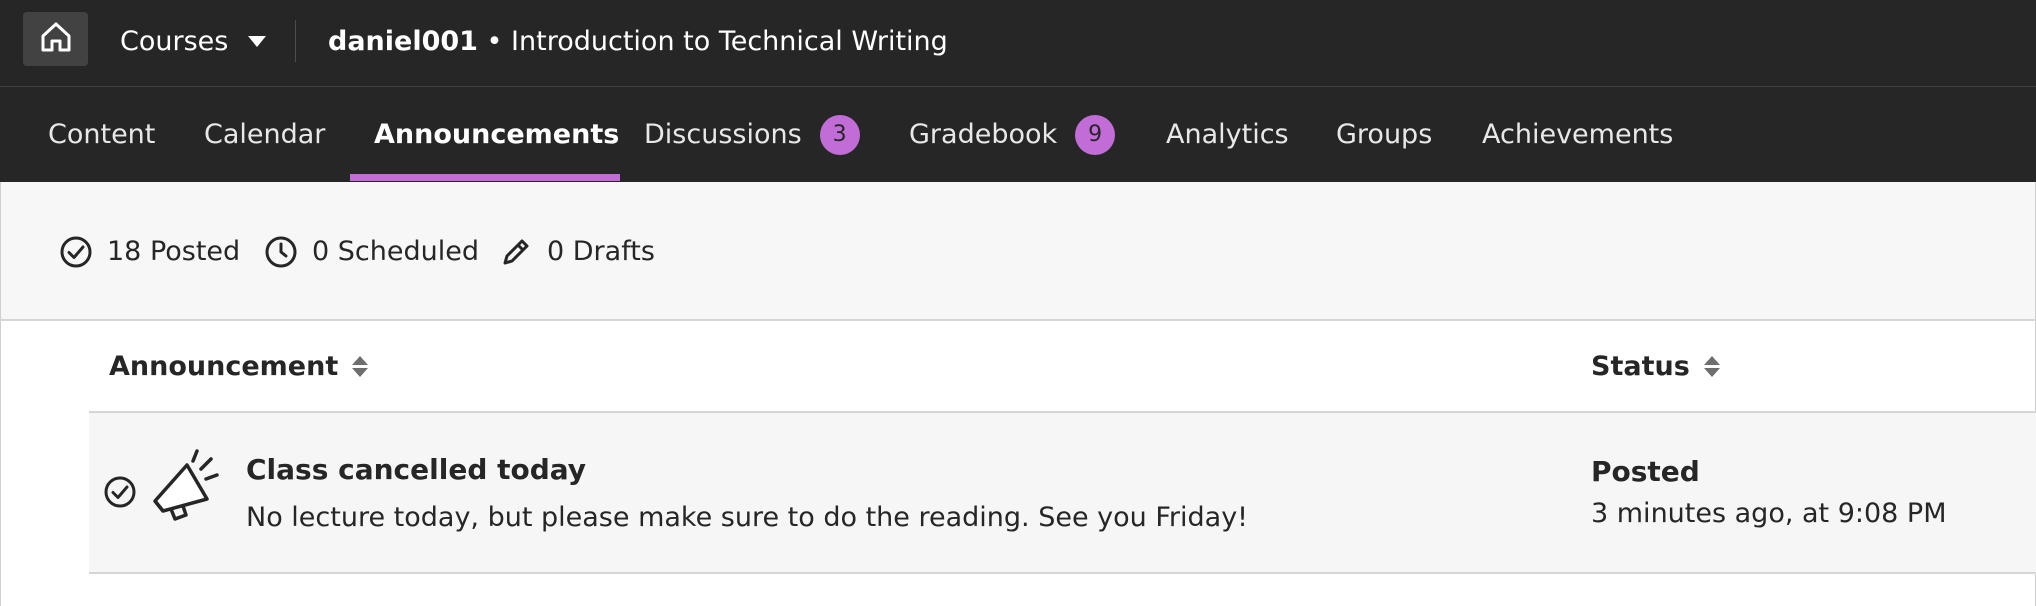 This screenshot has width=2036, height=606. I want to click on home-icon, so click(56, 39).